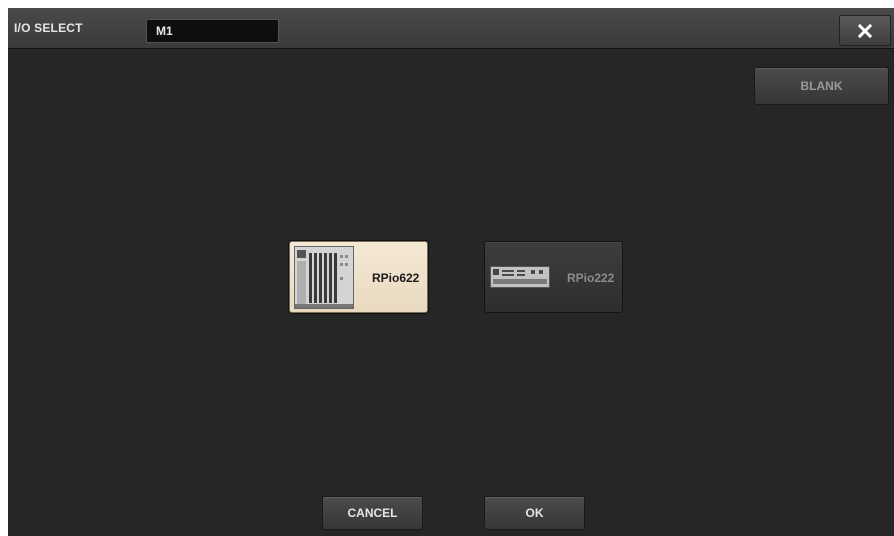 The image size is (894, 536). I want to click on rpio622-rack-icon, so click(324, 277).